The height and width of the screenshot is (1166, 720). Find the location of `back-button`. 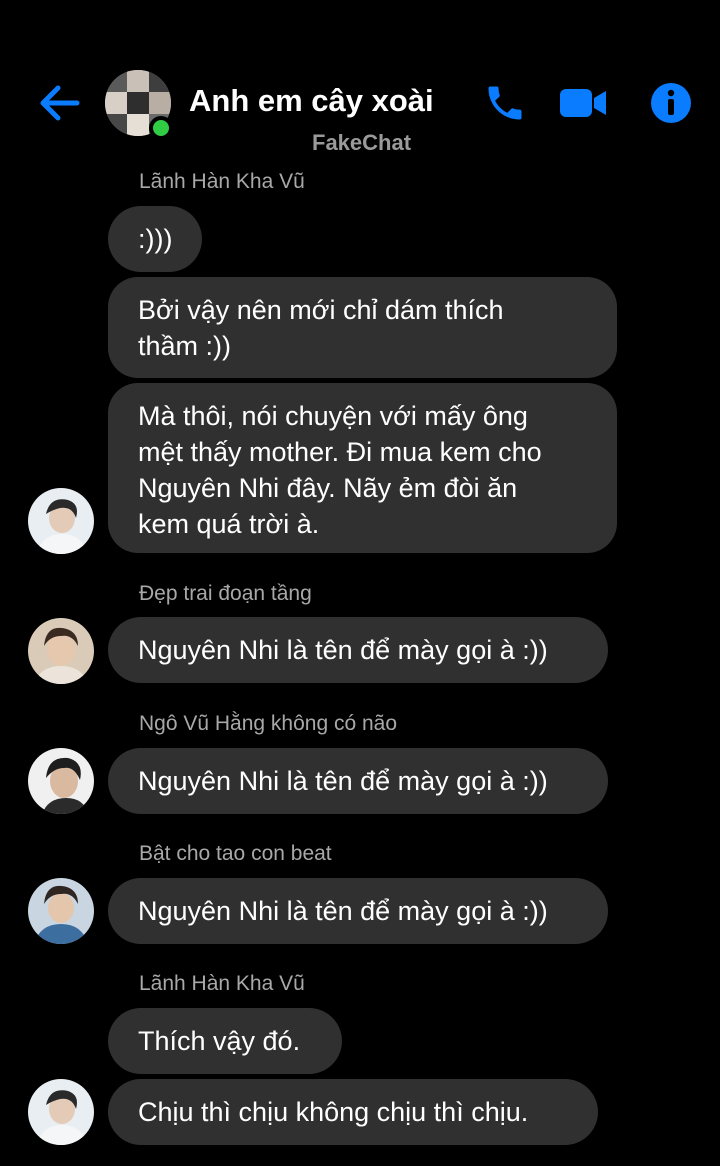

back-button is located at coordinates (59, 103).